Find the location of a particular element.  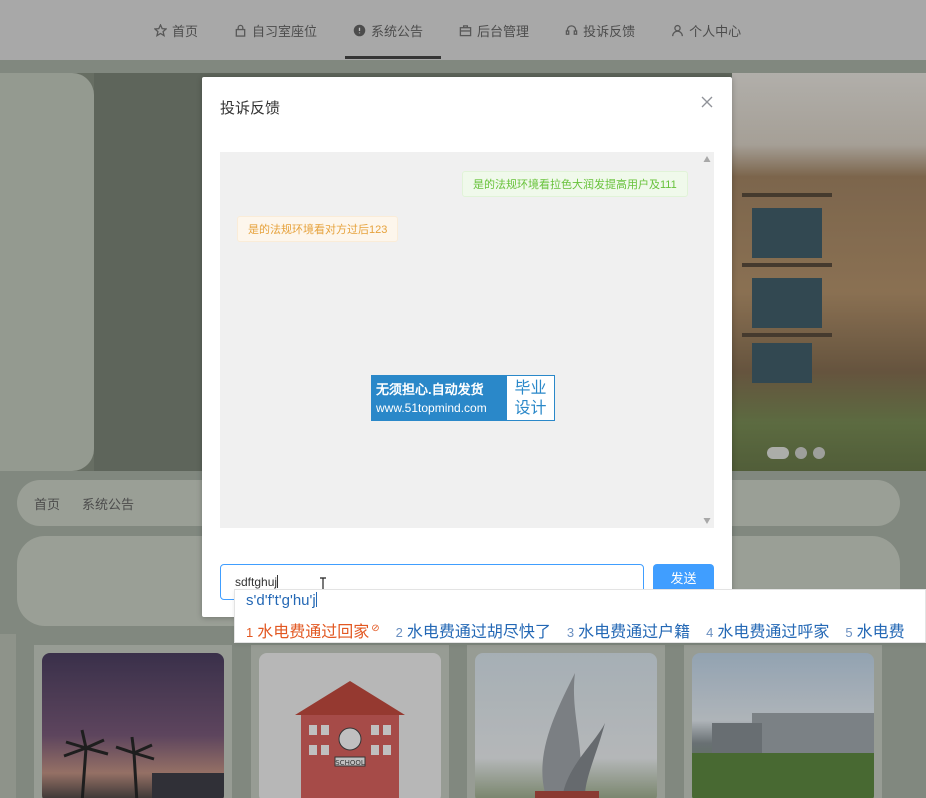

watermark-logo: 无须担心.自动发货 www.51topmind.com 毕业 设计 is located at coordinates (463, 398).